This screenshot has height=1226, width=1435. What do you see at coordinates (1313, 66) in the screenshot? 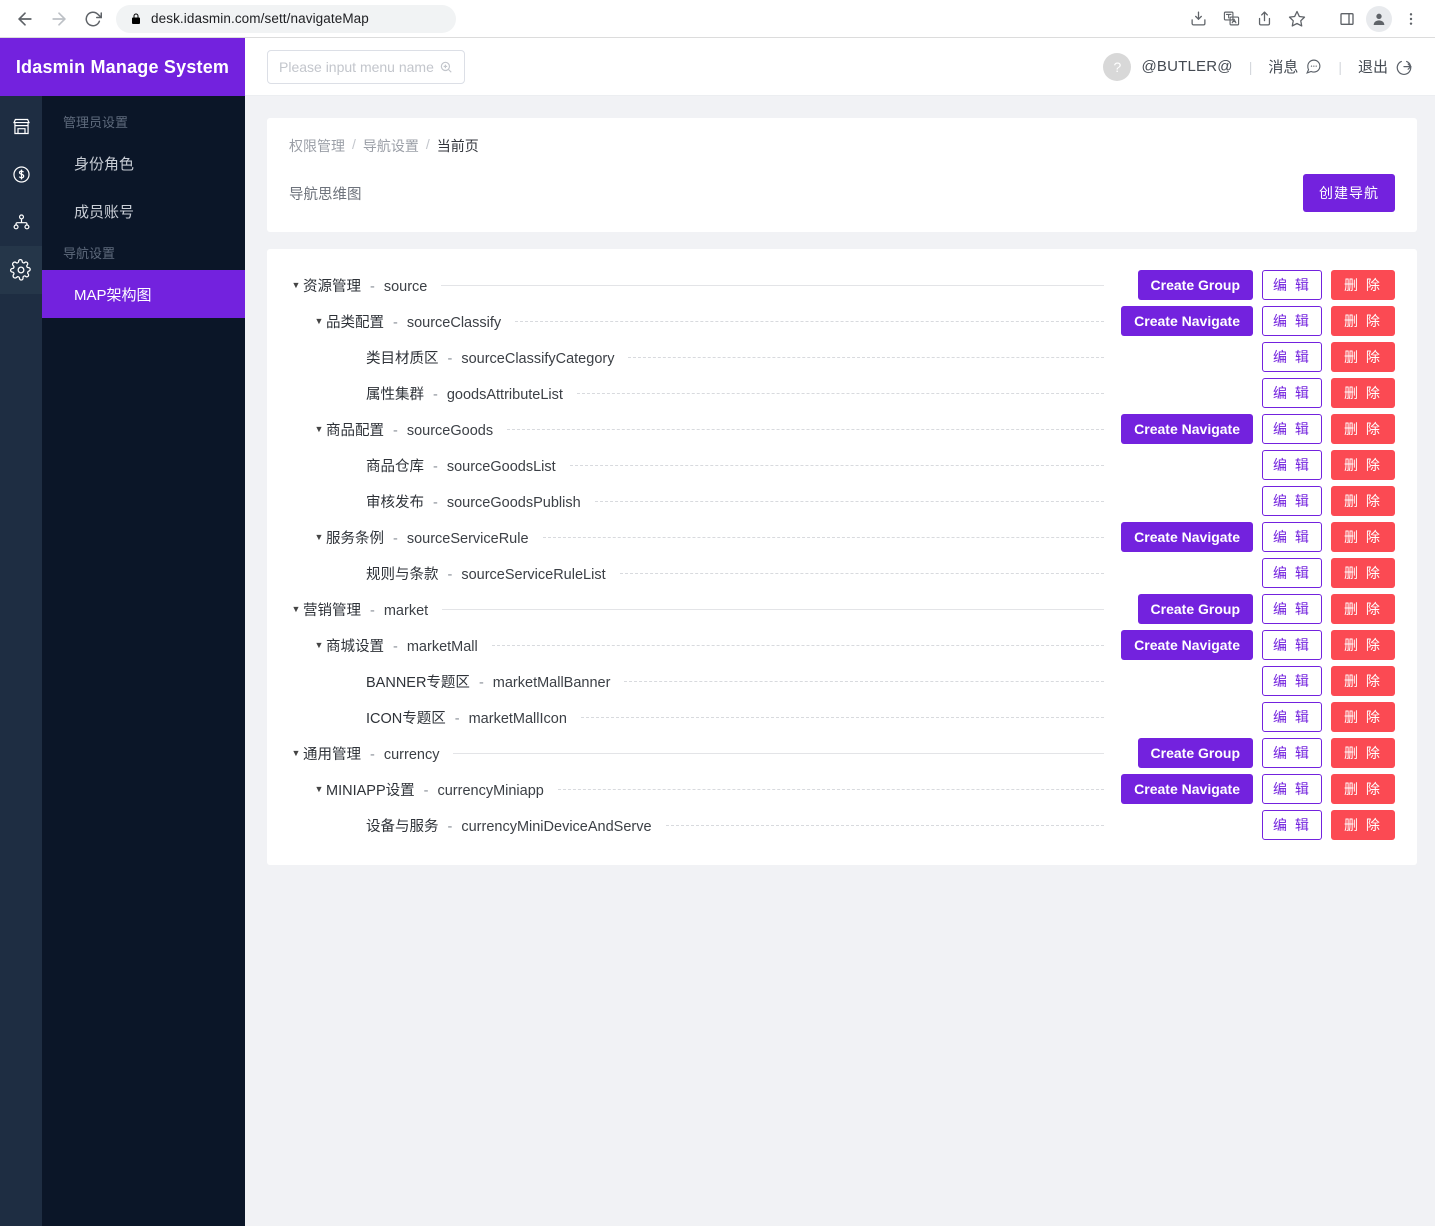
I see `chat-bubble-icon` at bounding box center [1313, 66].